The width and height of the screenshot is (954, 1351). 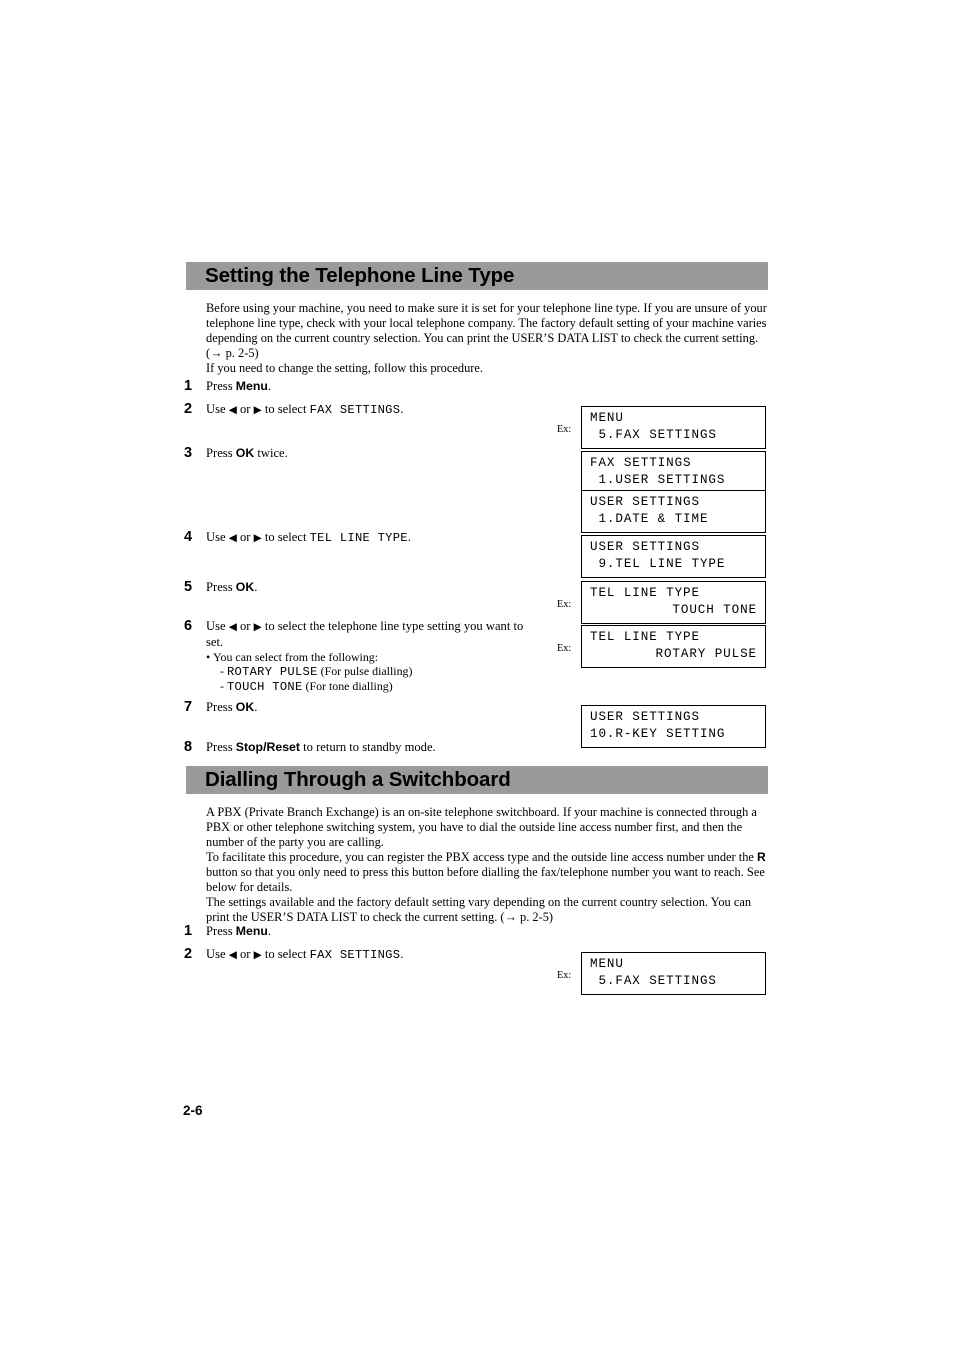 I want to click on step-text-post: to return to standby mode., so click(x=367, y=747).